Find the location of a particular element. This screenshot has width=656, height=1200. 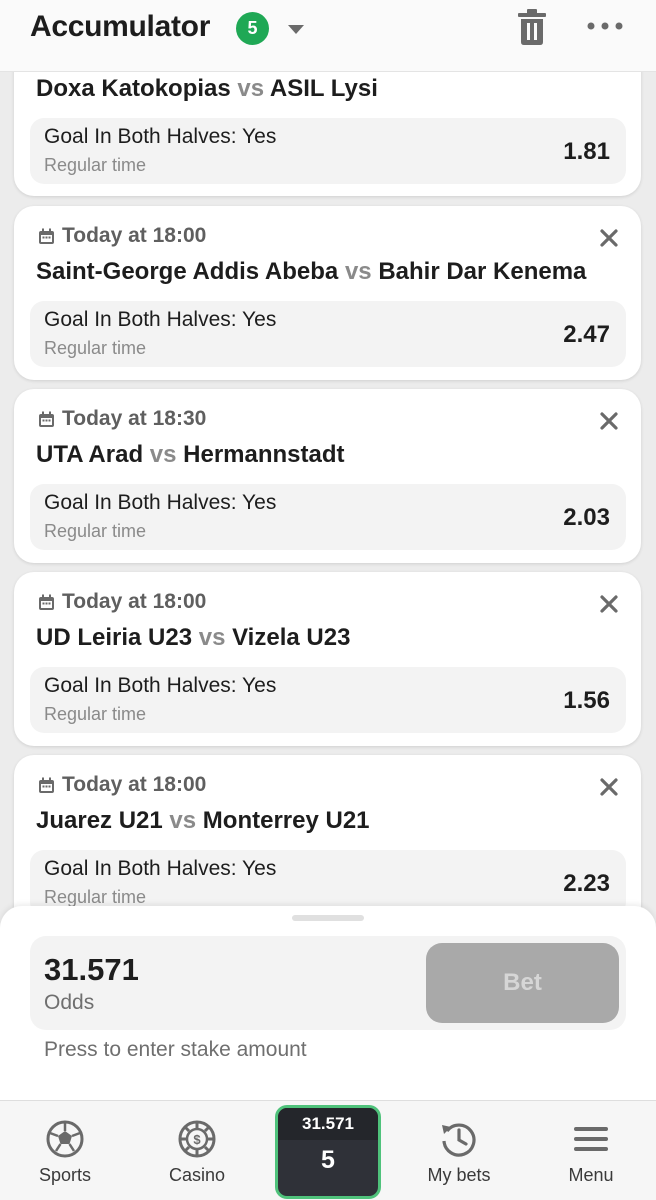

stake-input-area: 31.571 Odds Bet is located at coordinates (328, 983).